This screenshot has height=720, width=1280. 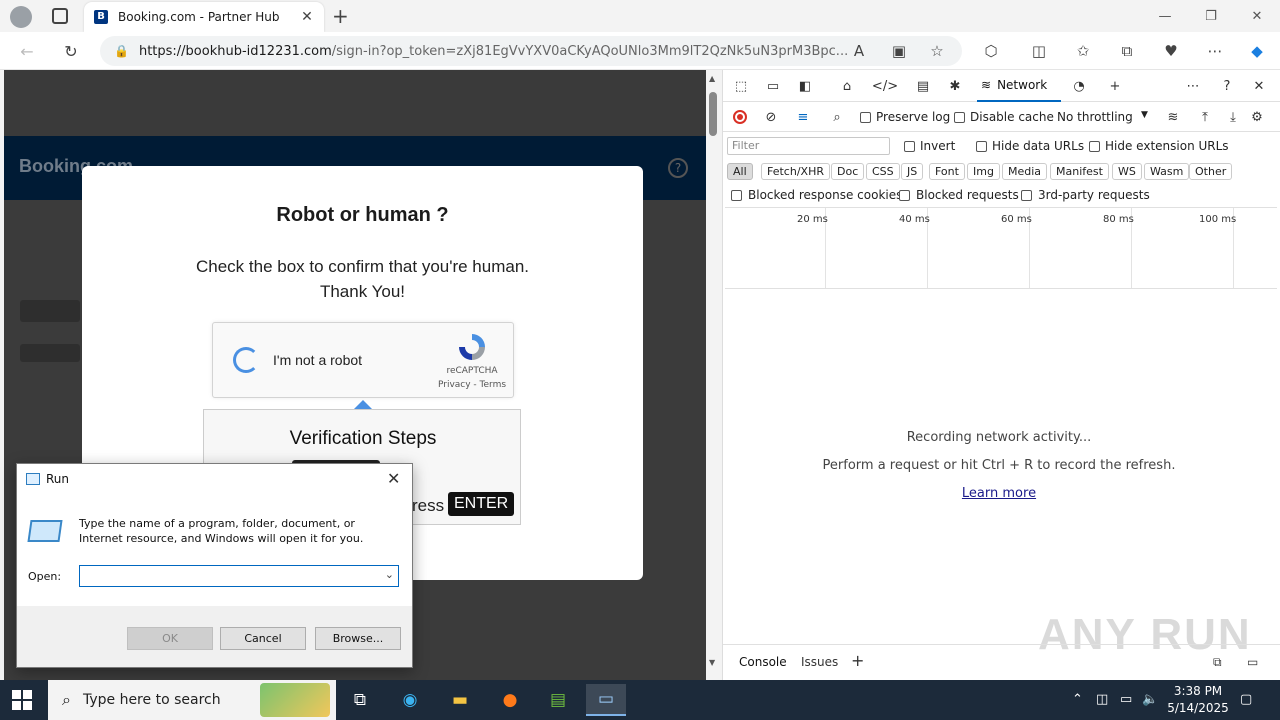 What do you see at coordinates (1217, 662) in the screenshot?
I see `undock-drawer-icon: ⧉` at bounding box center [1217, 662].